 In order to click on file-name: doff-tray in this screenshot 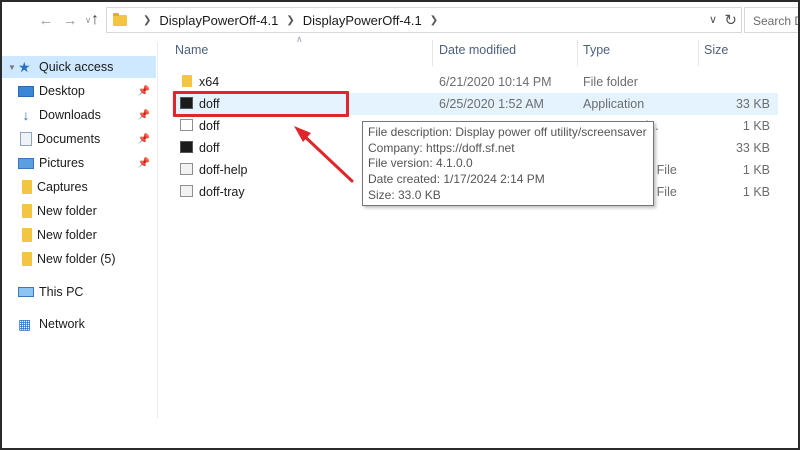, I will do `click(222, 192)`.